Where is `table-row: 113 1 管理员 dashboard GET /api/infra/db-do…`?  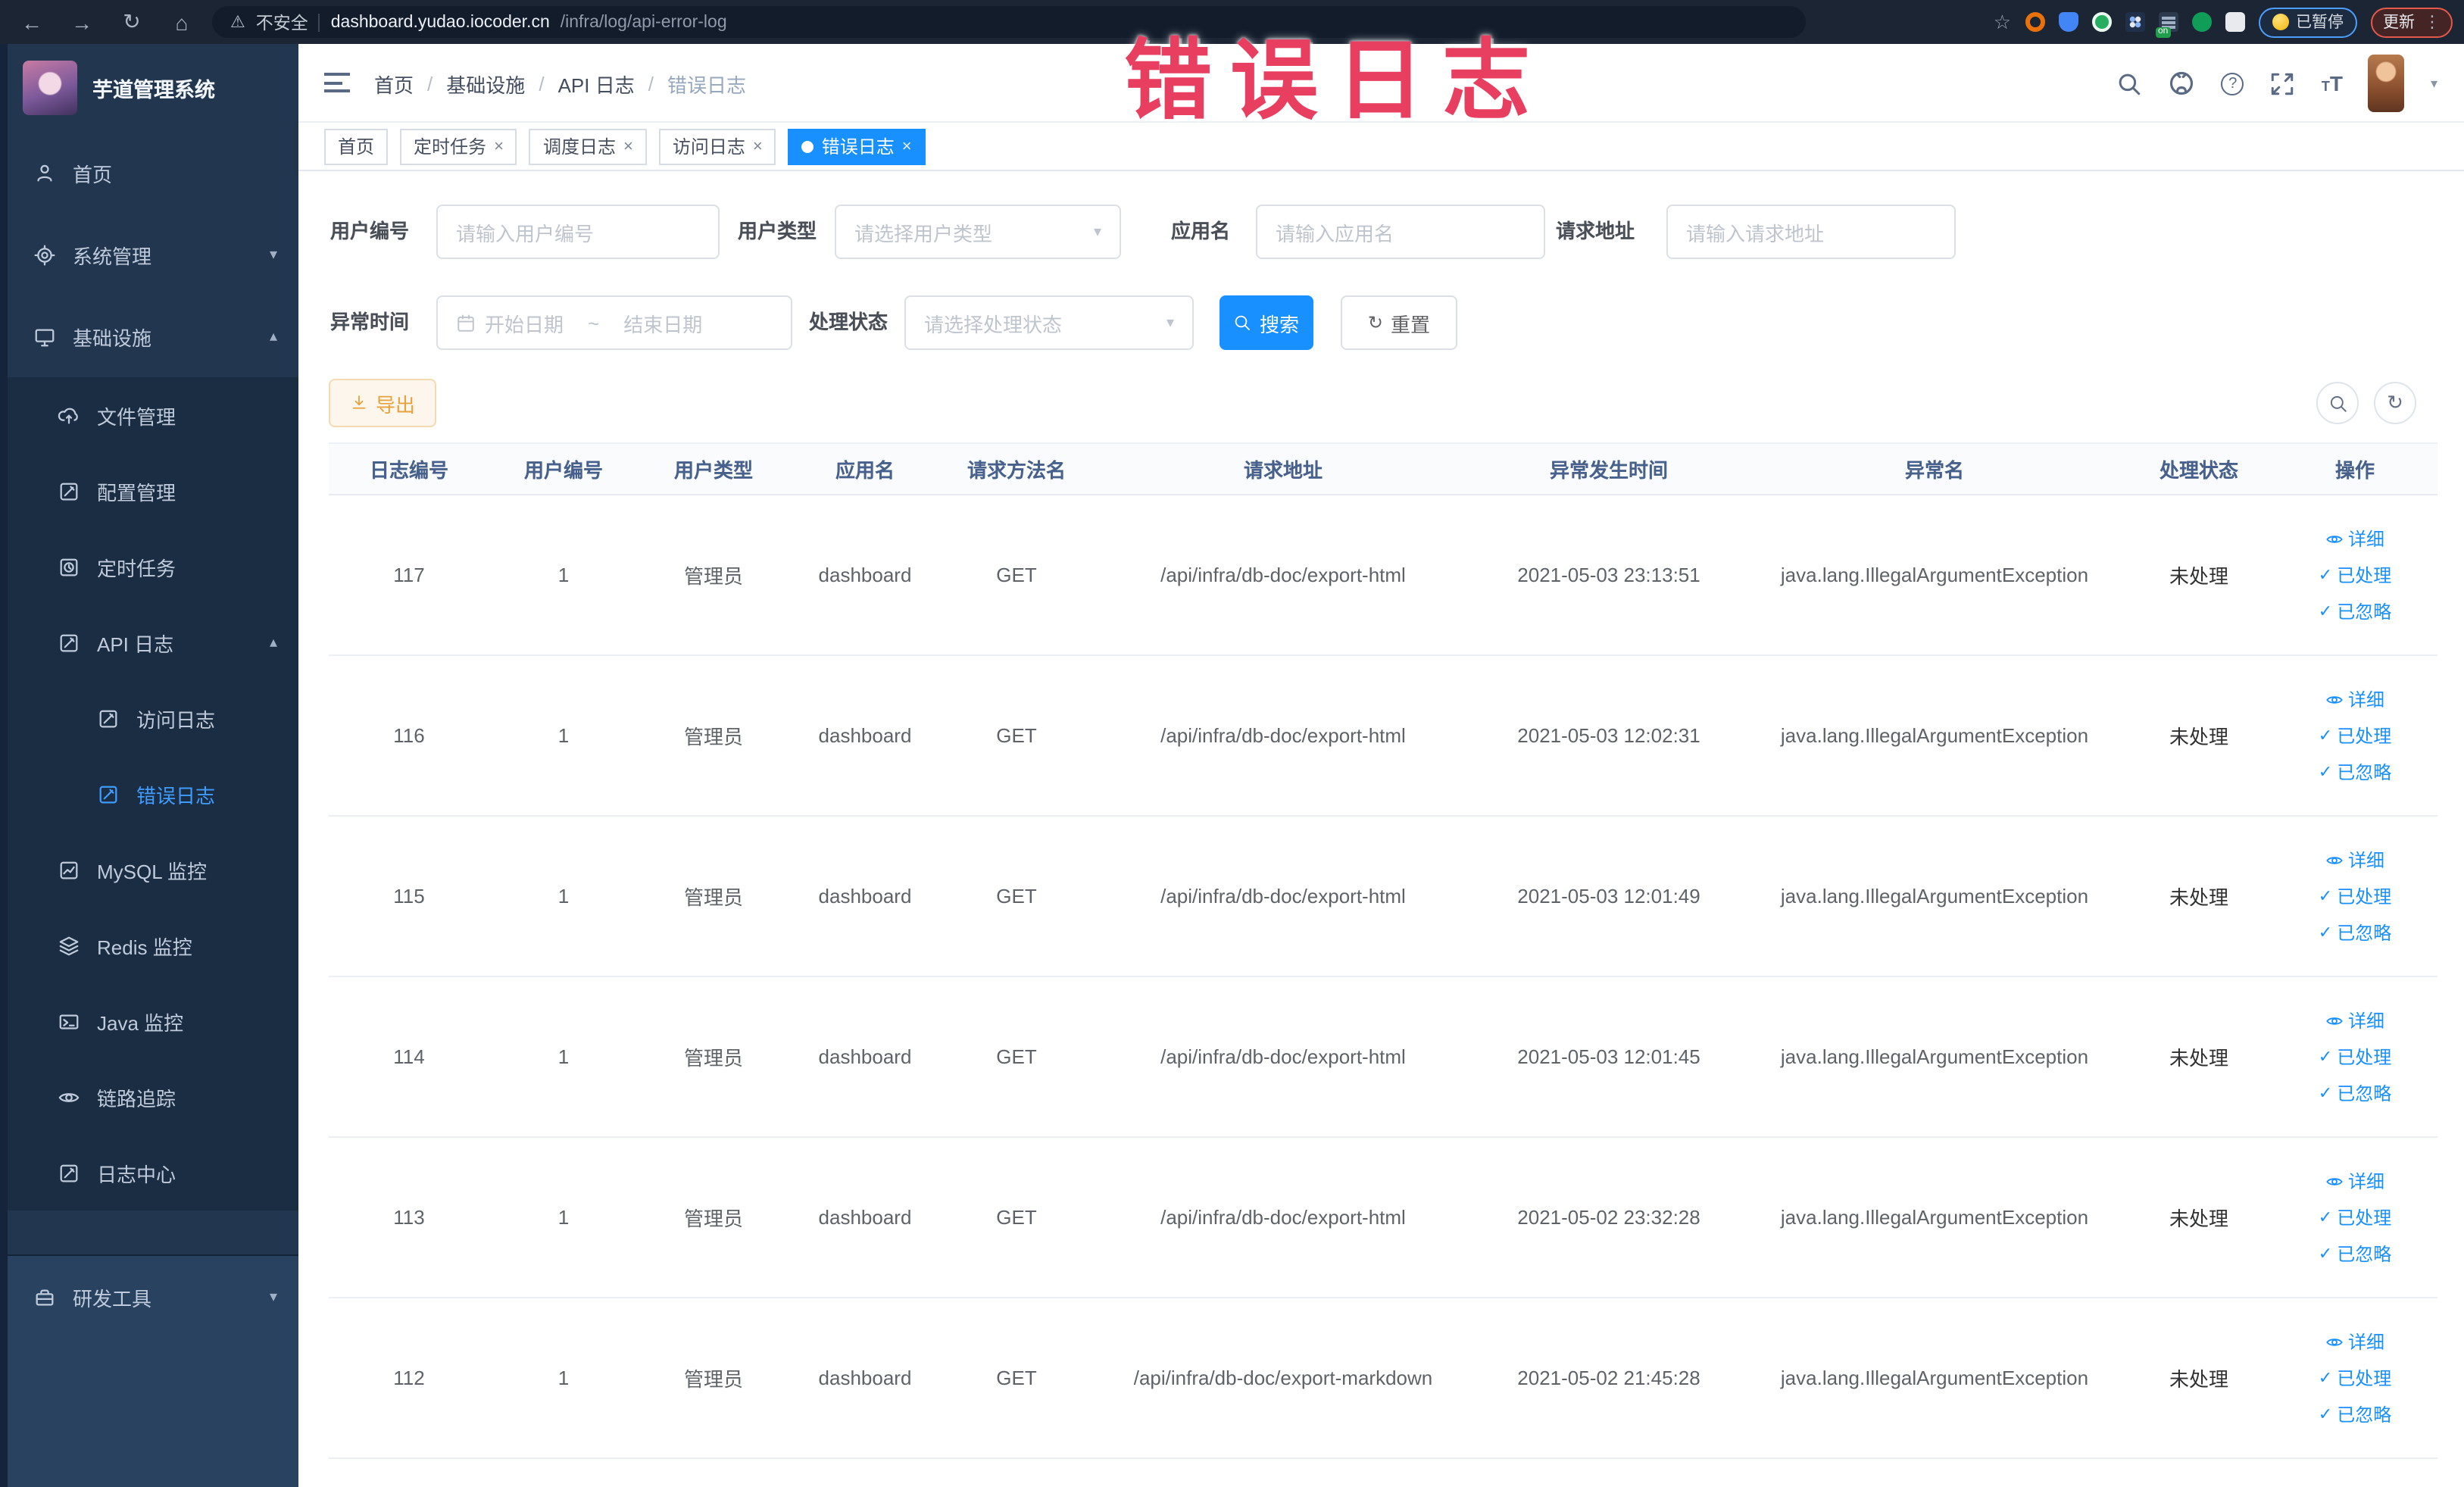 table-row: 113 1 管理员 dashboard GET /api/infra/db-do… is located at coordinates (1383, 1218).